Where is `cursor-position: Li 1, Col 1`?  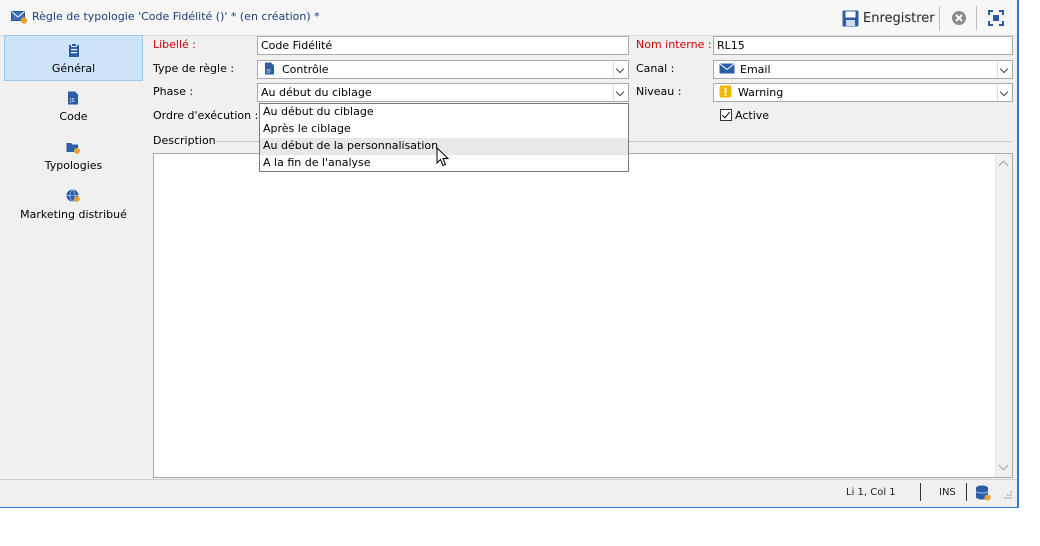
cursor-position: Li 1, Col 1 is located at coordinates (871, 492).